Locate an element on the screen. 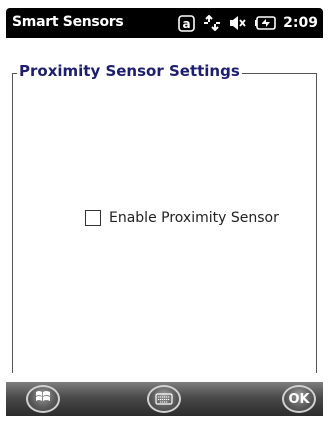  keyboard-icon is located at coordinates (164, 399).